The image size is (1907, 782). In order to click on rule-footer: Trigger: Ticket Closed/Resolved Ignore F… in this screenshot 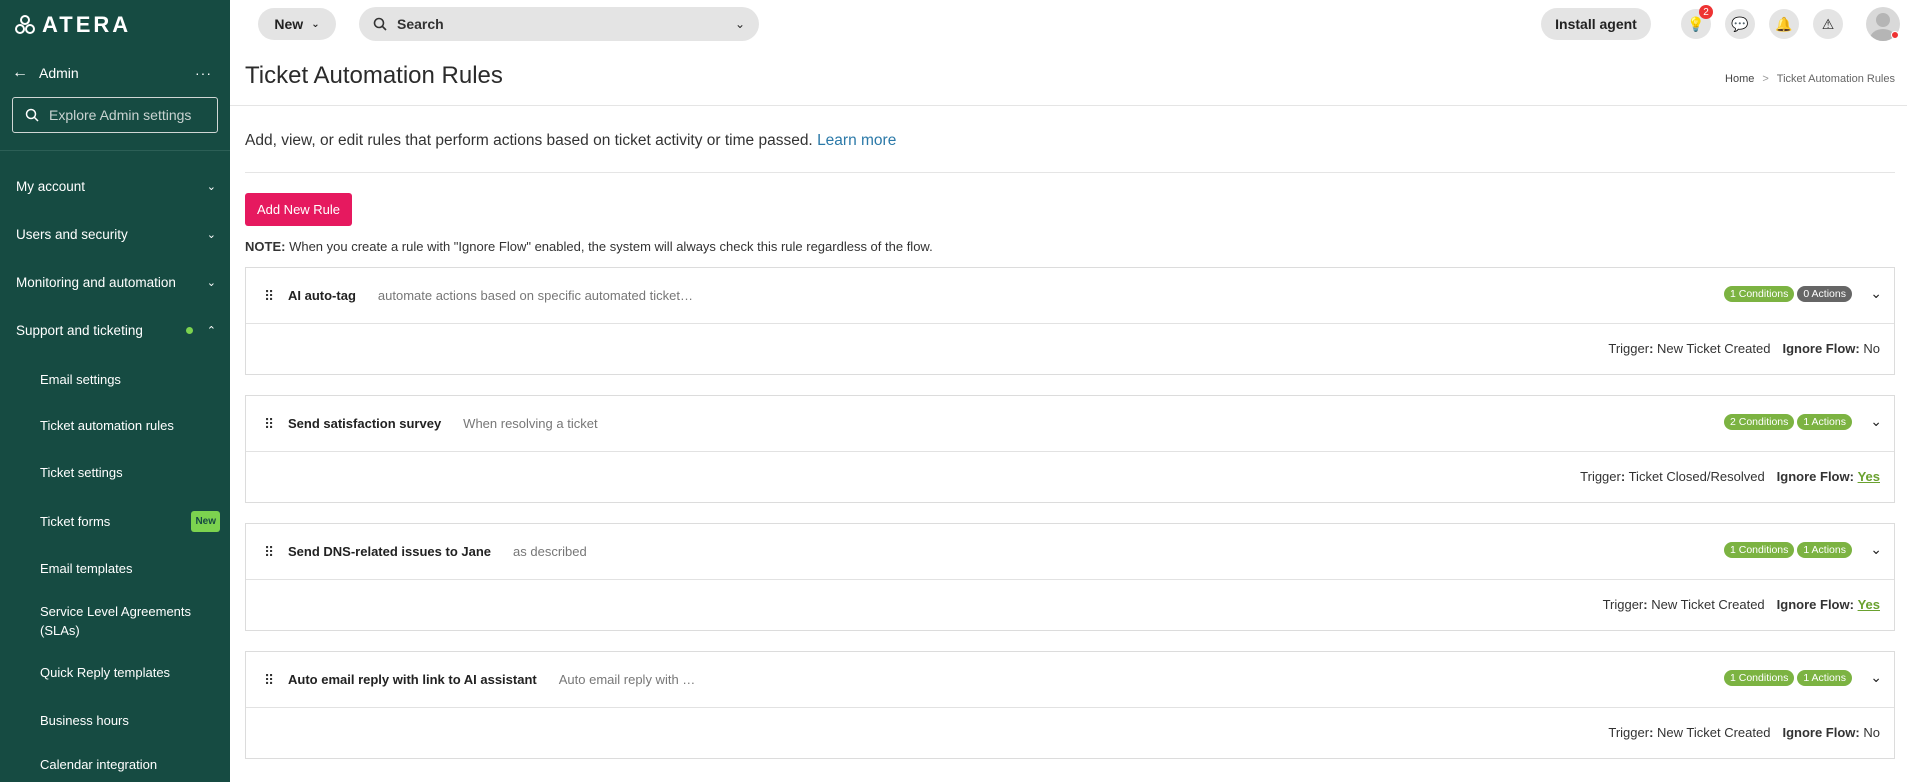, I will do `click(1730, 476)`.